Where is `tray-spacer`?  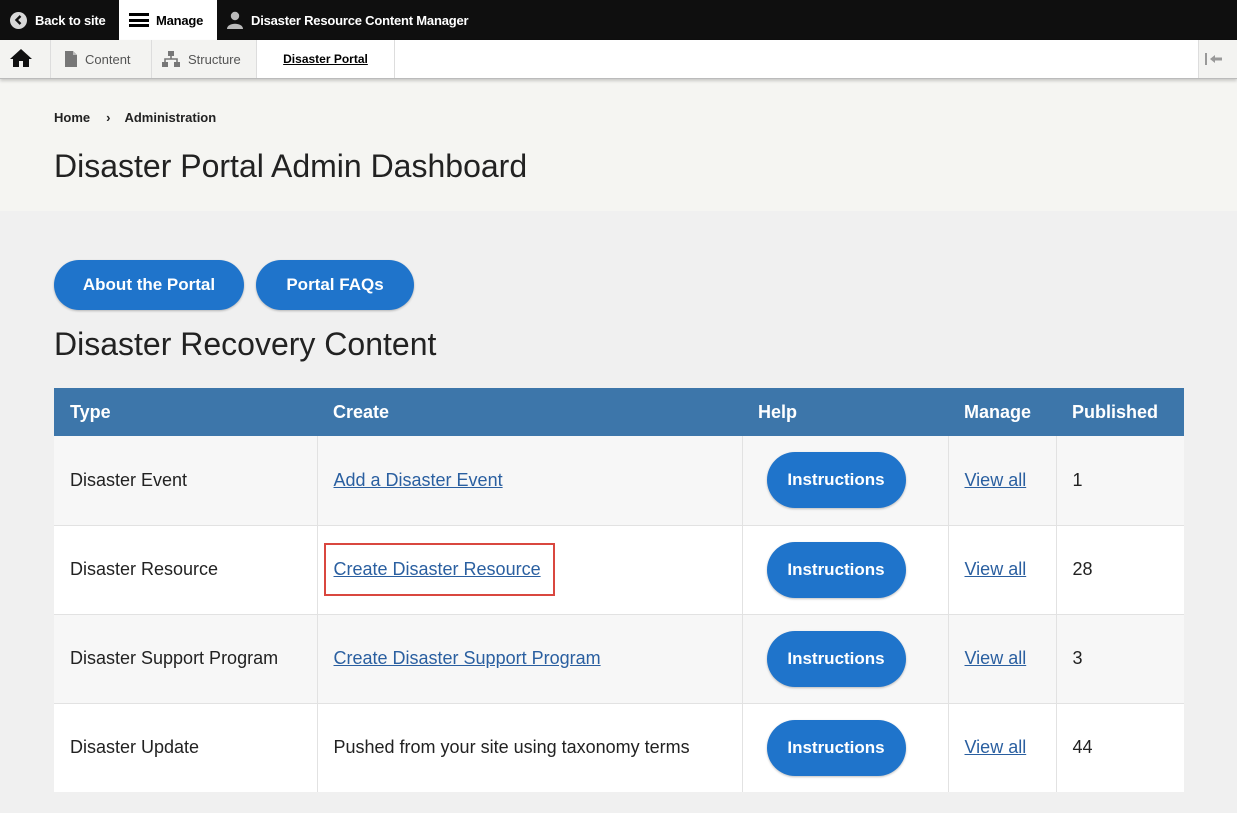
tray-spacer is located at coordinates (796, 59).